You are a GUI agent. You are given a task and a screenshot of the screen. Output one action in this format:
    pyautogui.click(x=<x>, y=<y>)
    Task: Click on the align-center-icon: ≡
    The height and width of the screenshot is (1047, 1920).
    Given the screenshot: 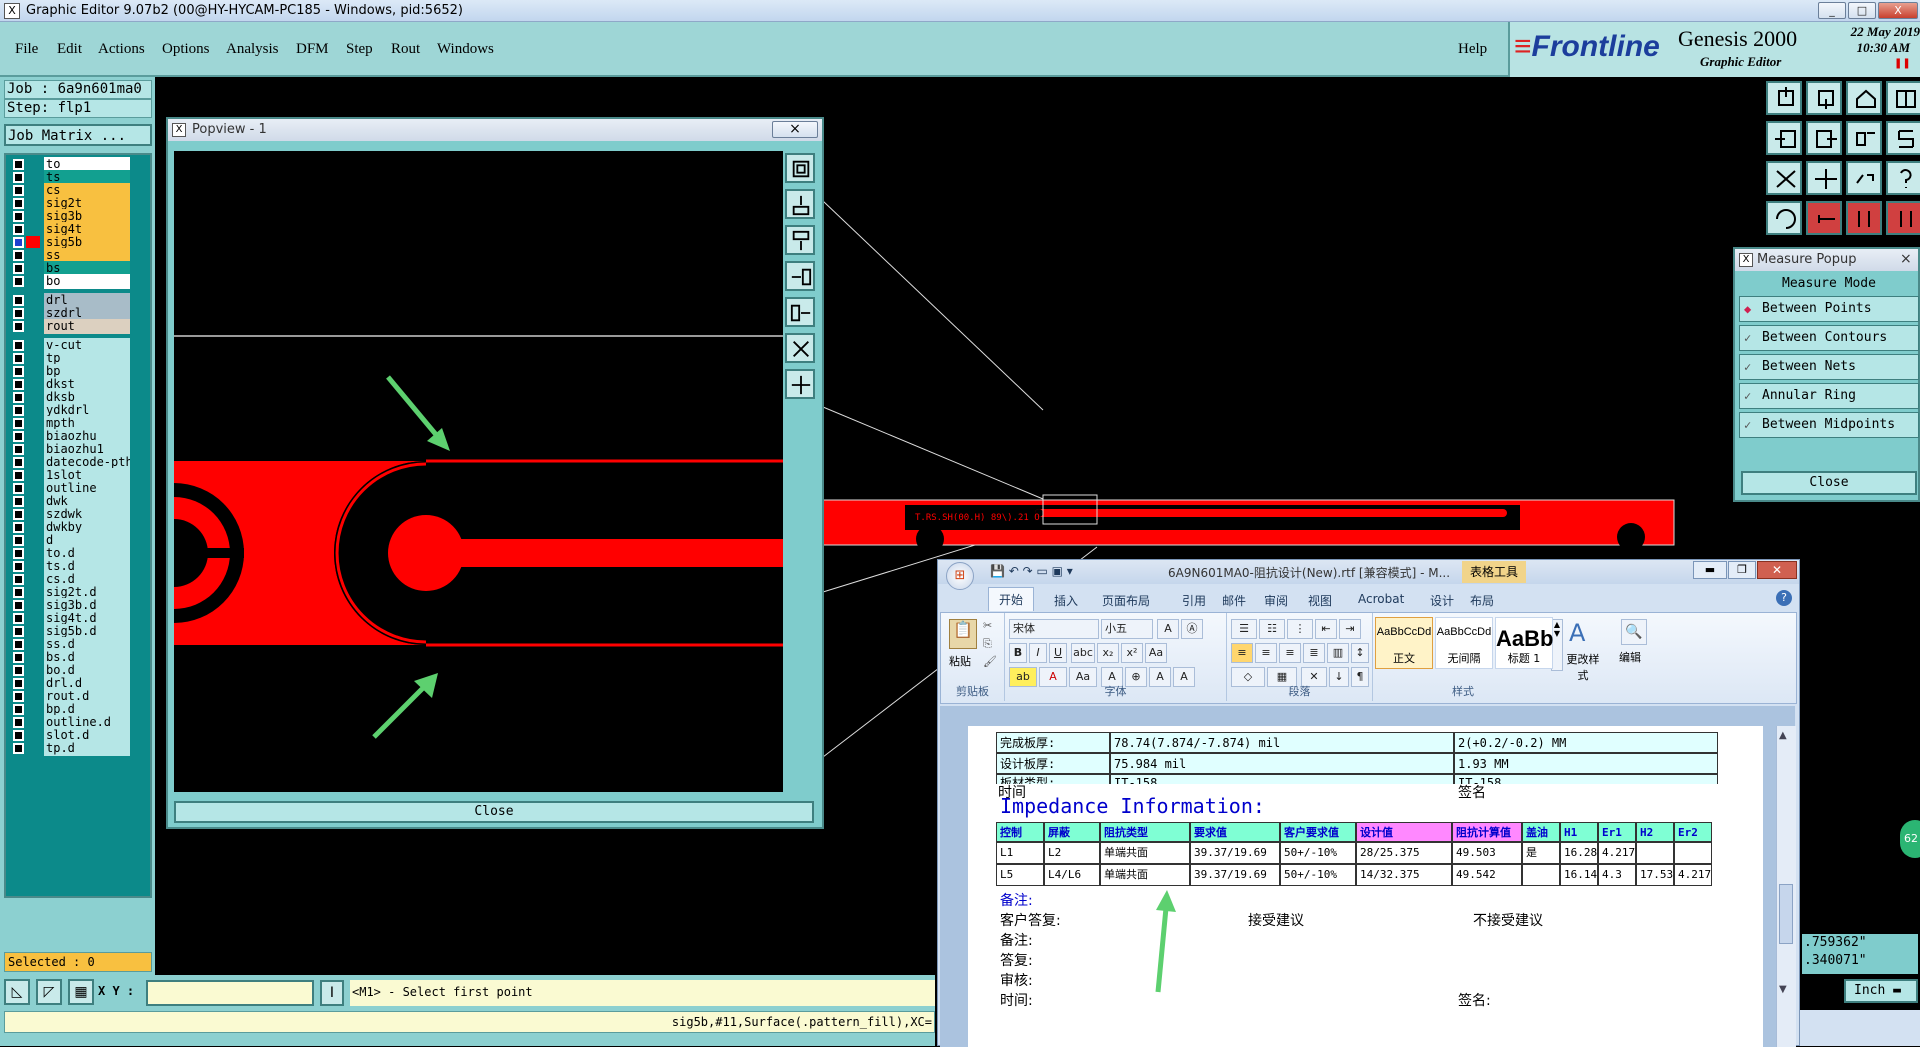 What is the action you would take?
    pyautogui.click(x=1266, y=653)
    